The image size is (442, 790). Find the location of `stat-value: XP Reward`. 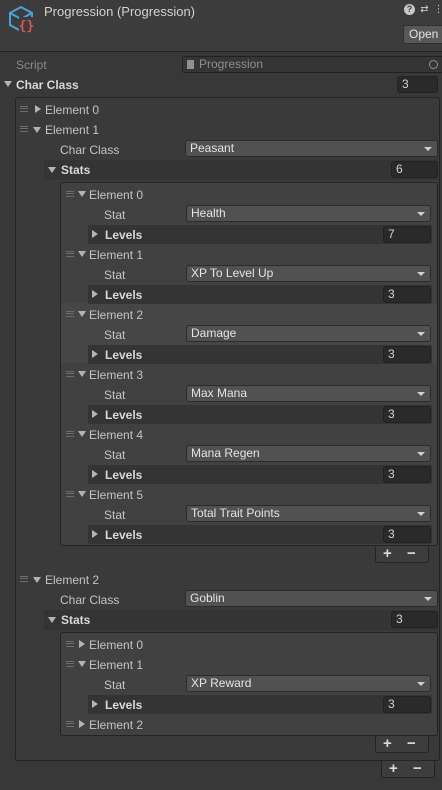

stat-value: XP Reward is located at coordinates (221, 683).